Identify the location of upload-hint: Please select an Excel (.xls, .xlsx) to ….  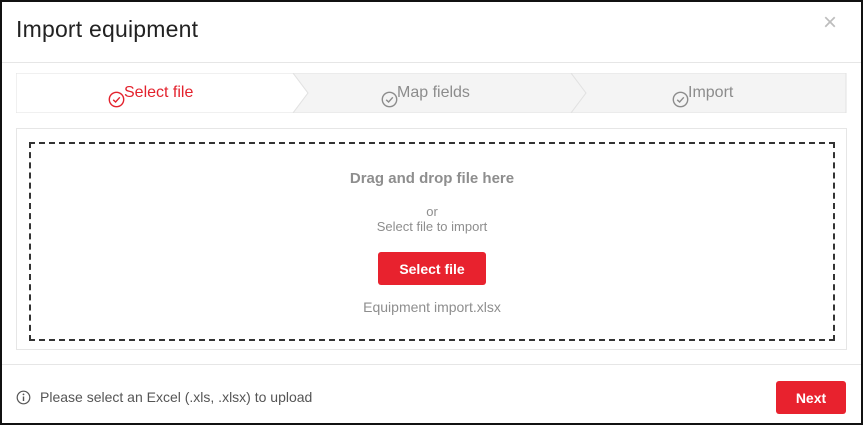
(176, 397).